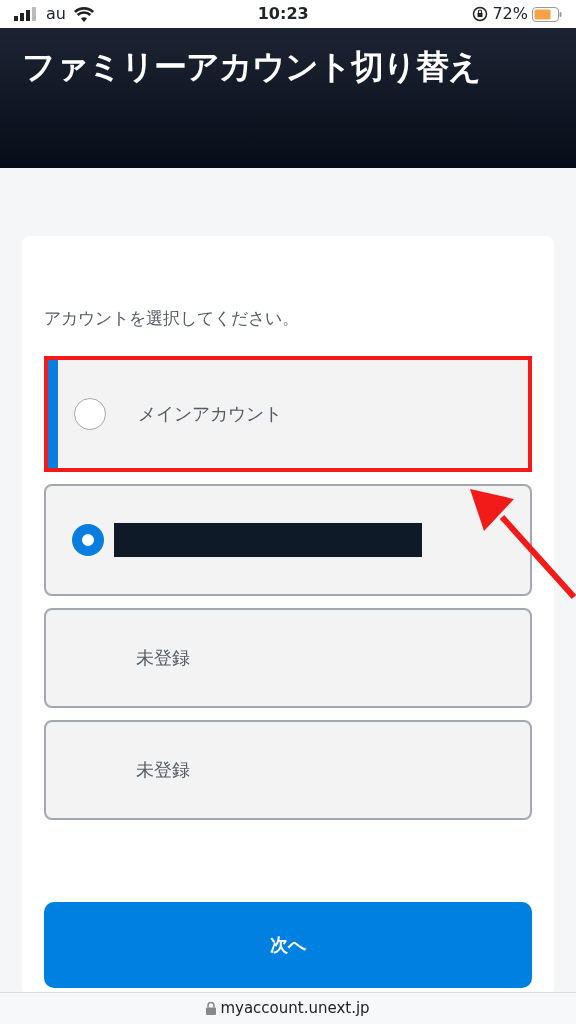 The height and width of the screenshot is (1024, 576). I want to click on signal-icon, so click(26, 14).